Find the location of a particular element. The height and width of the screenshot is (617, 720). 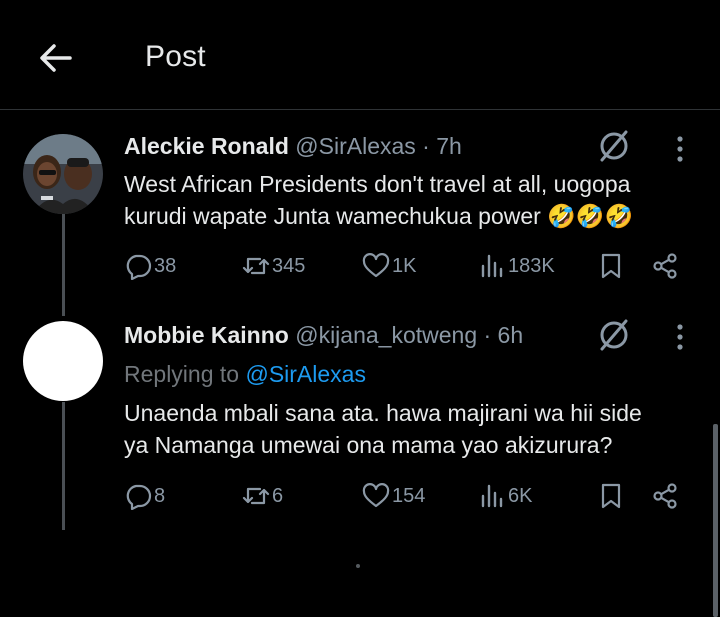

author-handle-time: @SirAlexas · 7h is located at coordinates (378, 146).